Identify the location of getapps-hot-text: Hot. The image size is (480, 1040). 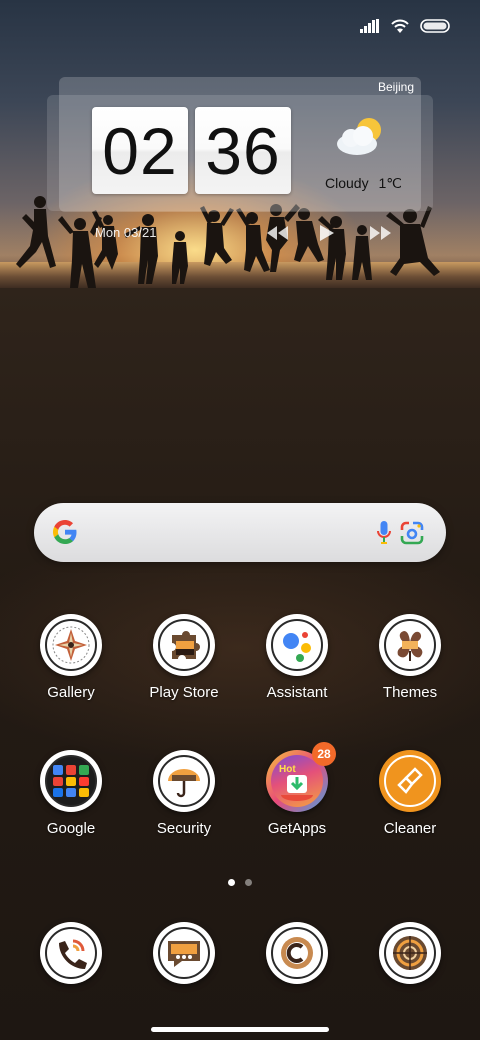
(287, 769).